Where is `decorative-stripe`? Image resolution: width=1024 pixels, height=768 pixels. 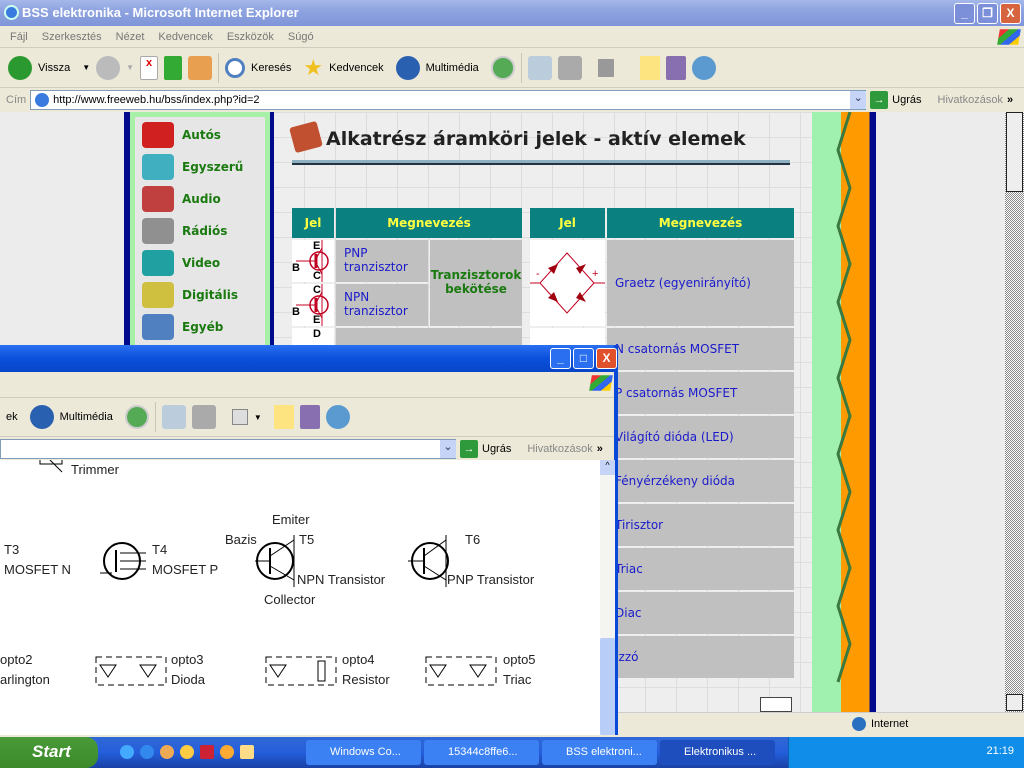
decorative-stripe is located at coordinates (844, 412).